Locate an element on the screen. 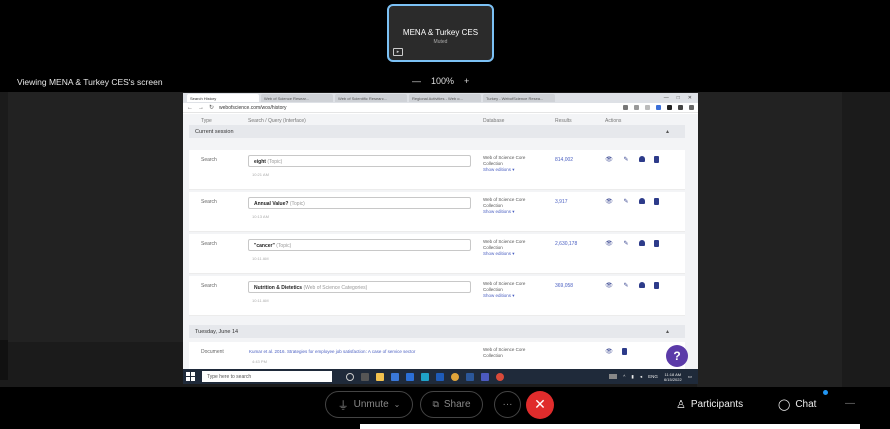 This screenshot has width=890, height=429. teams-icon is located at coordinates (485, 376).